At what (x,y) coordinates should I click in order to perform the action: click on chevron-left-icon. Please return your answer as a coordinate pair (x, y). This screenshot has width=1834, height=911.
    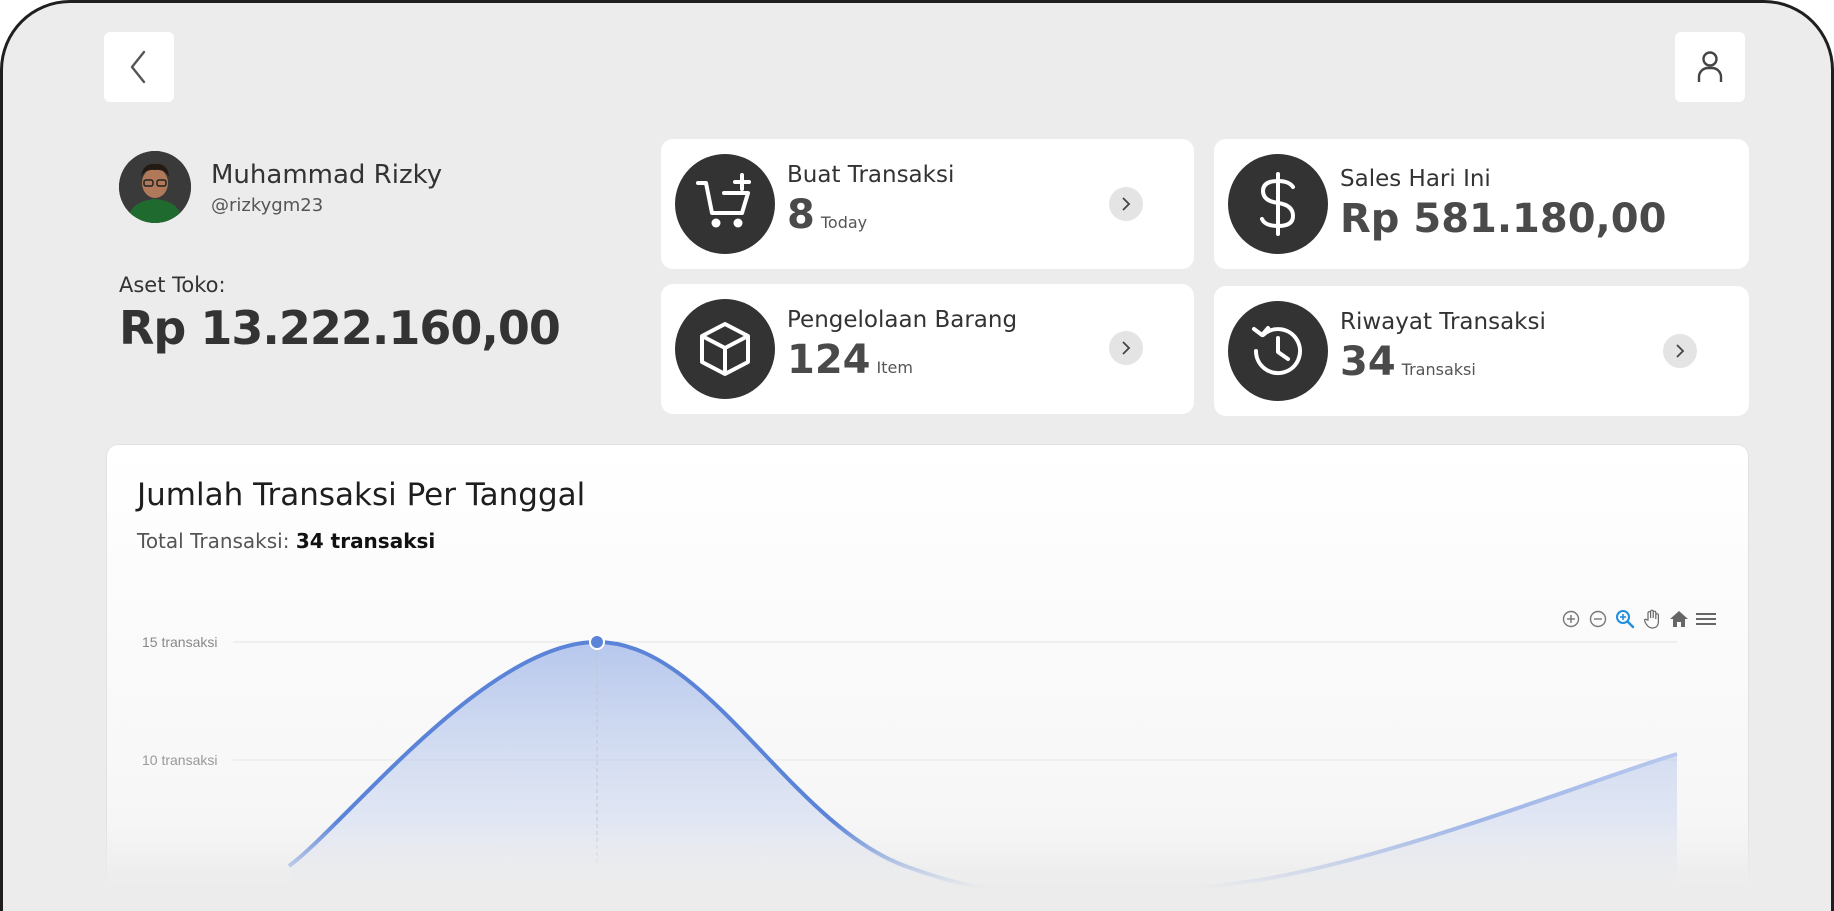
    Looking at the image, I should click on (138, 67).